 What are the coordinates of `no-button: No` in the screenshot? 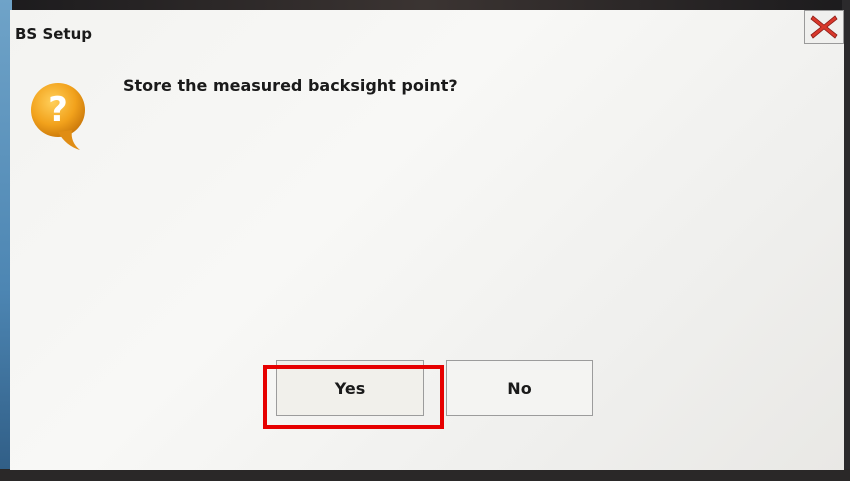 It's located at (519, 388).